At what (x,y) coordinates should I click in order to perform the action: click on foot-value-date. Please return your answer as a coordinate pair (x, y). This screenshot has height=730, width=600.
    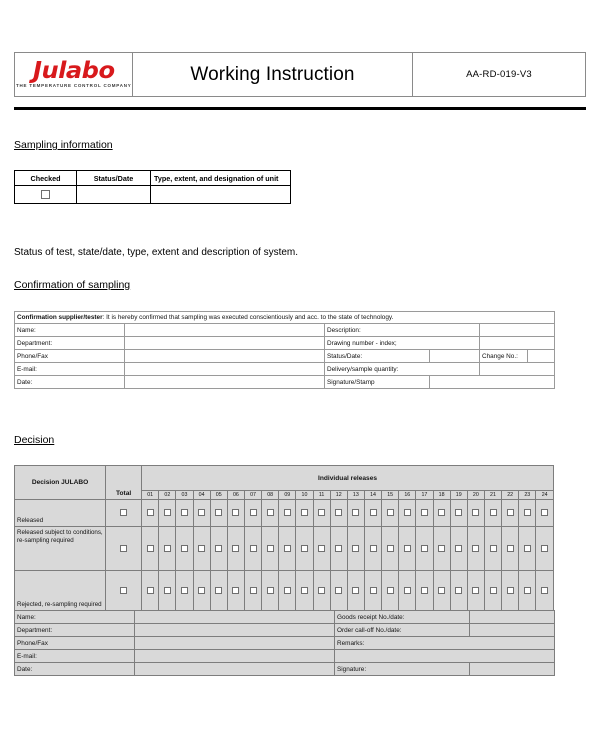
    Looking at the image, I should click on (234, 669).